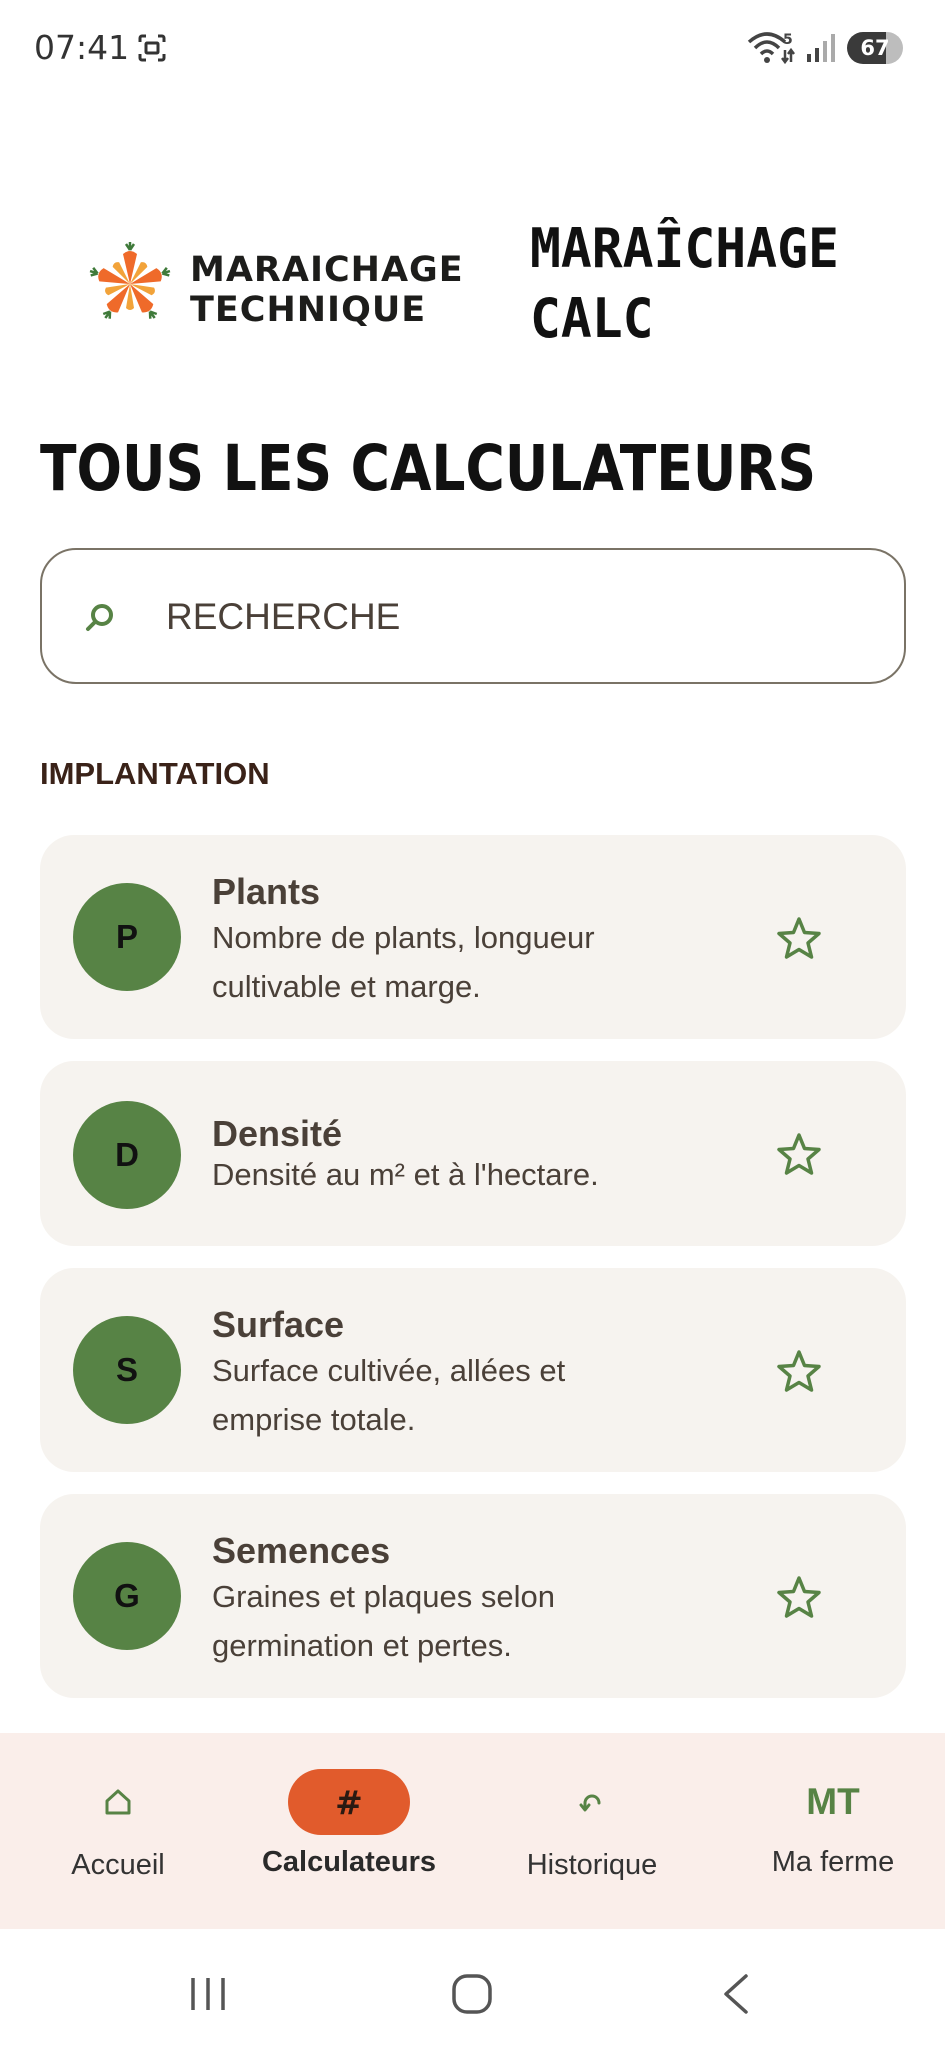  I want to click on back-button, so click(736, 1994).